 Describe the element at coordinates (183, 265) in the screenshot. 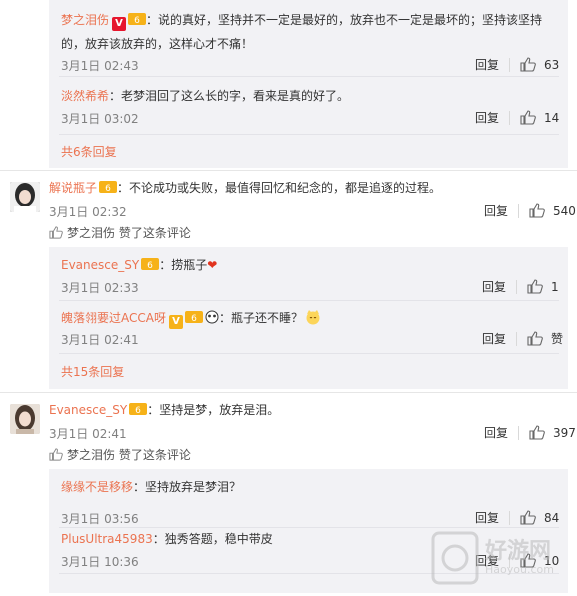

I see `reply-text: ：捞瓶子` at that location.